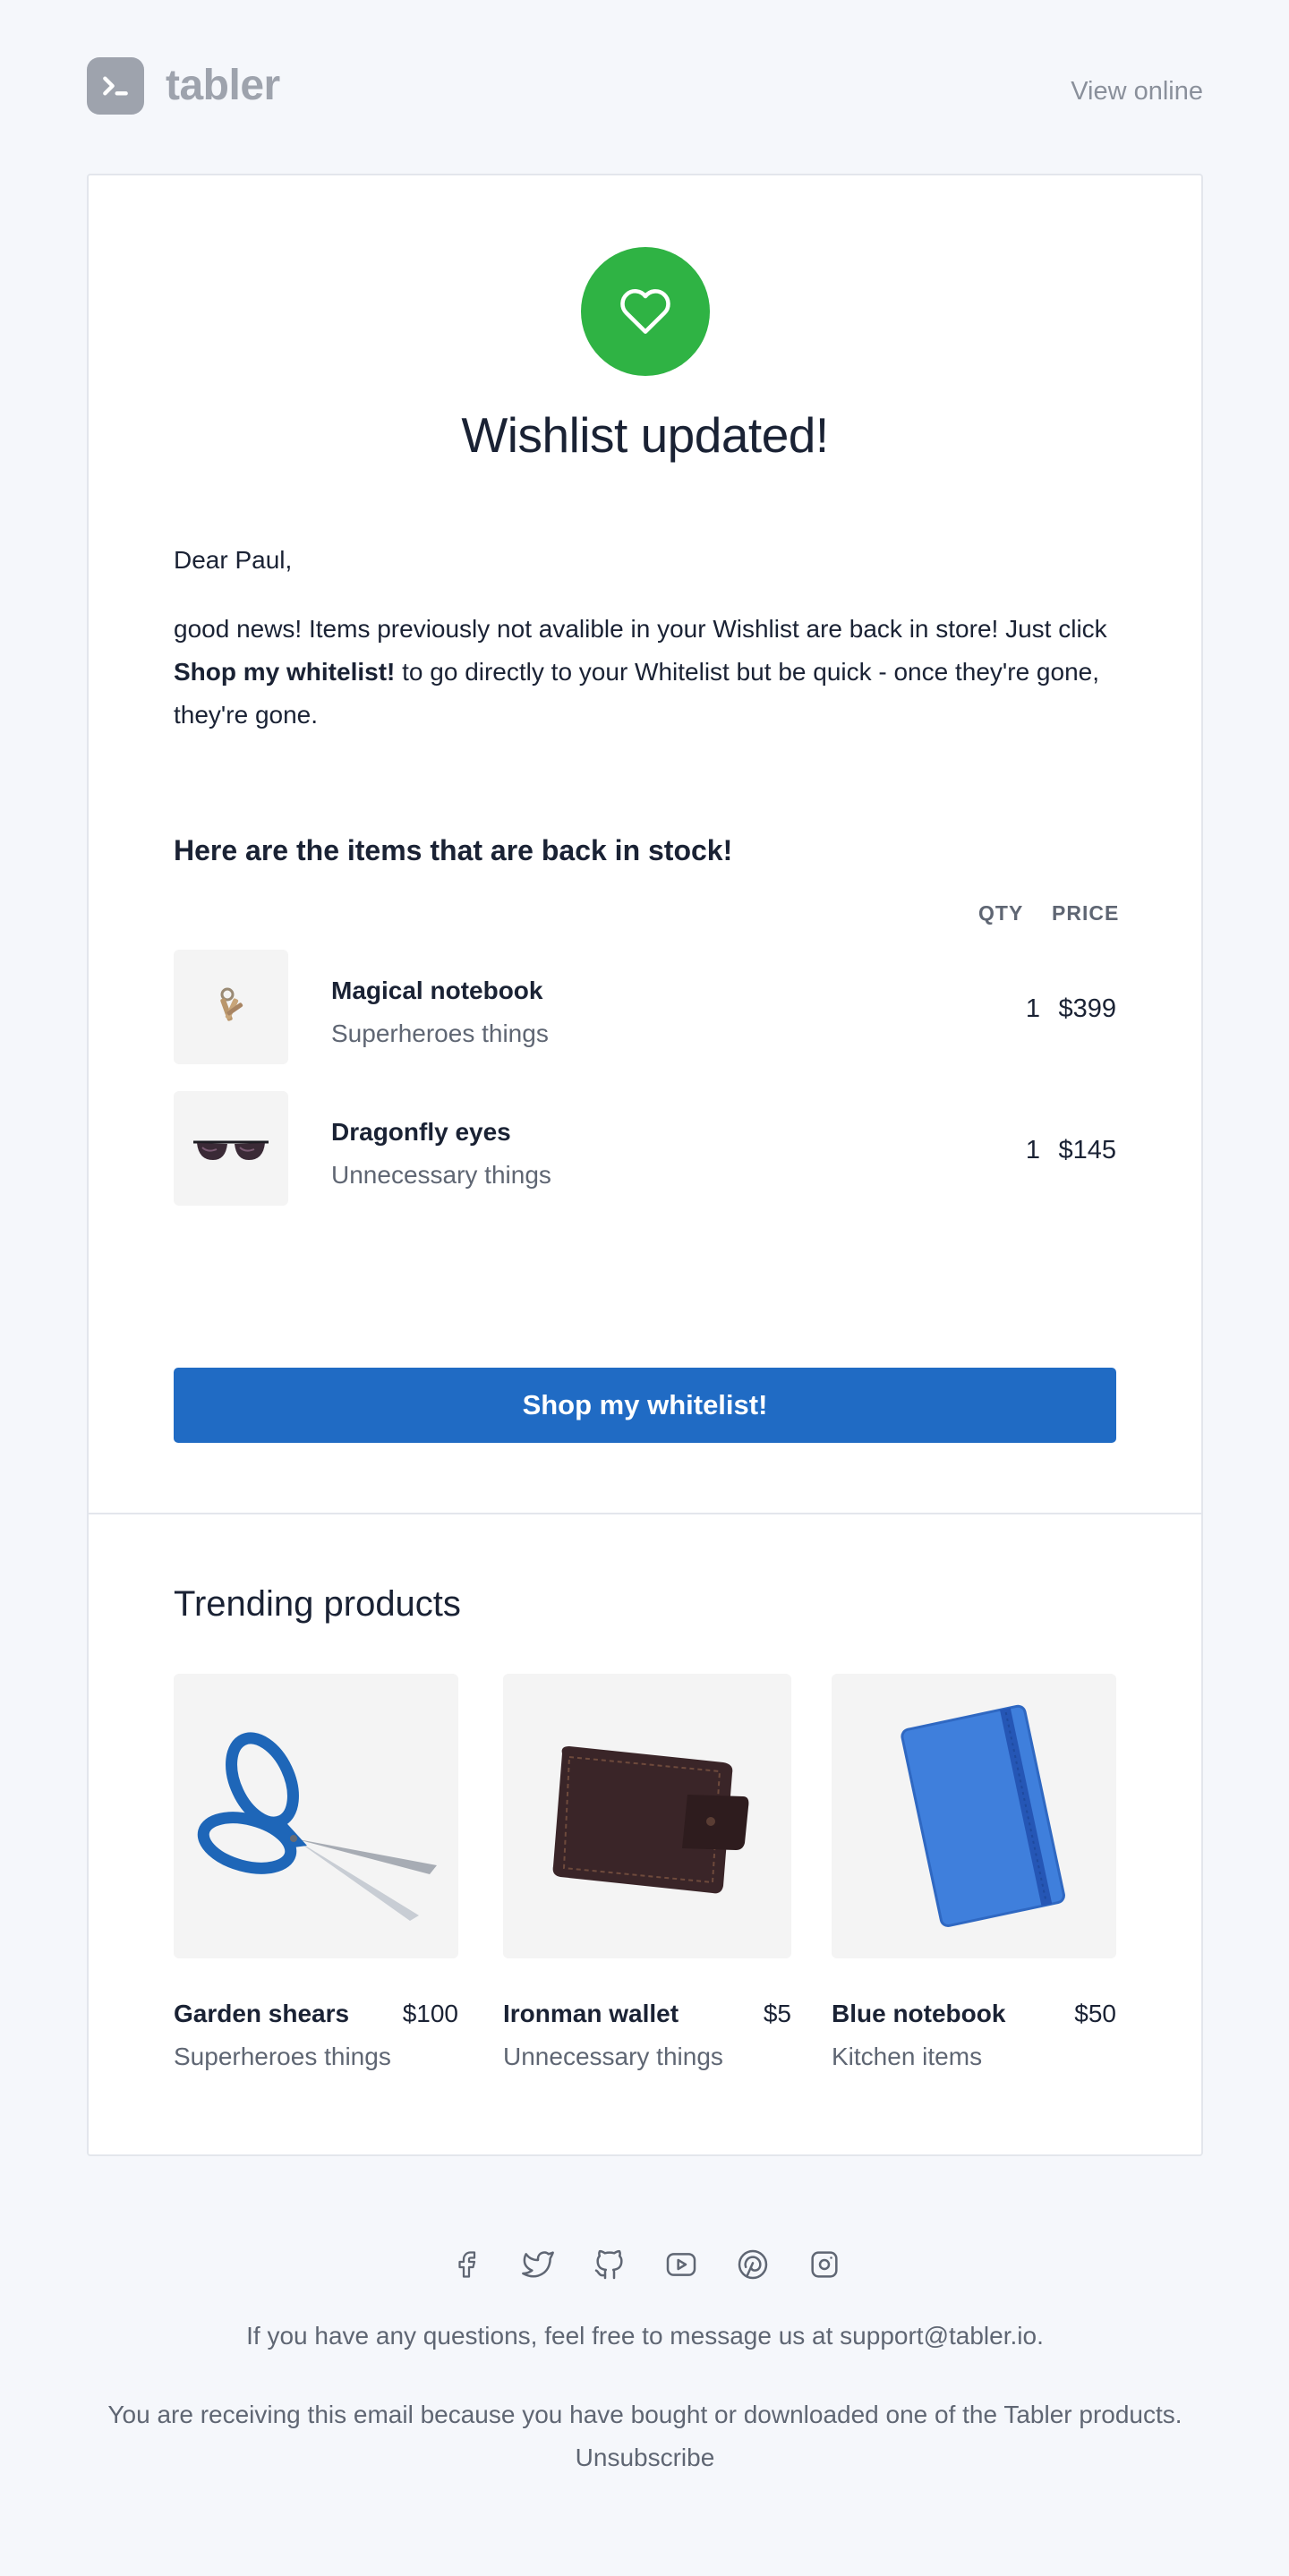 This screenshot has width=1289, height=2576. Describe the element at coordinates (231, 1148) in the screenshot. I see `sunglasses-image` at that location.